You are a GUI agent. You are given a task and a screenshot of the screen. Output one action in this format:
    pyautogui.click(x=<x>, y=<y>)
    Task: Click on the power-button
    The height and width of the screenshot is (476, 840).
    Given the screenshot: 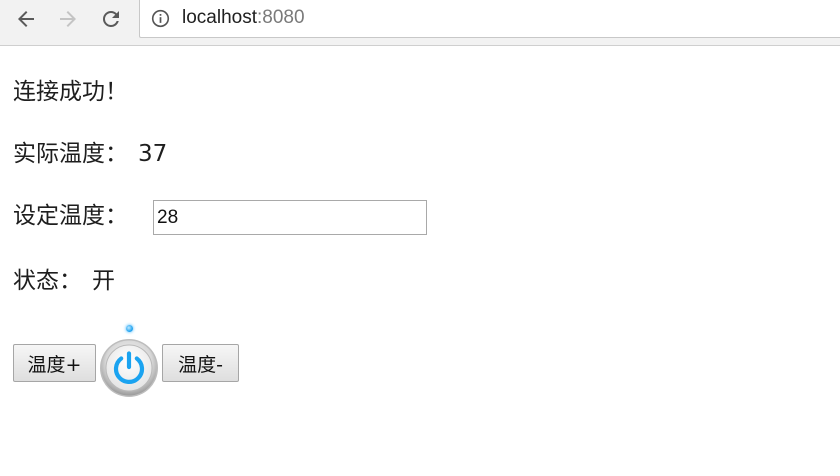 What is the action you would take?
    pyautogui.click(x=129, y=368)
    